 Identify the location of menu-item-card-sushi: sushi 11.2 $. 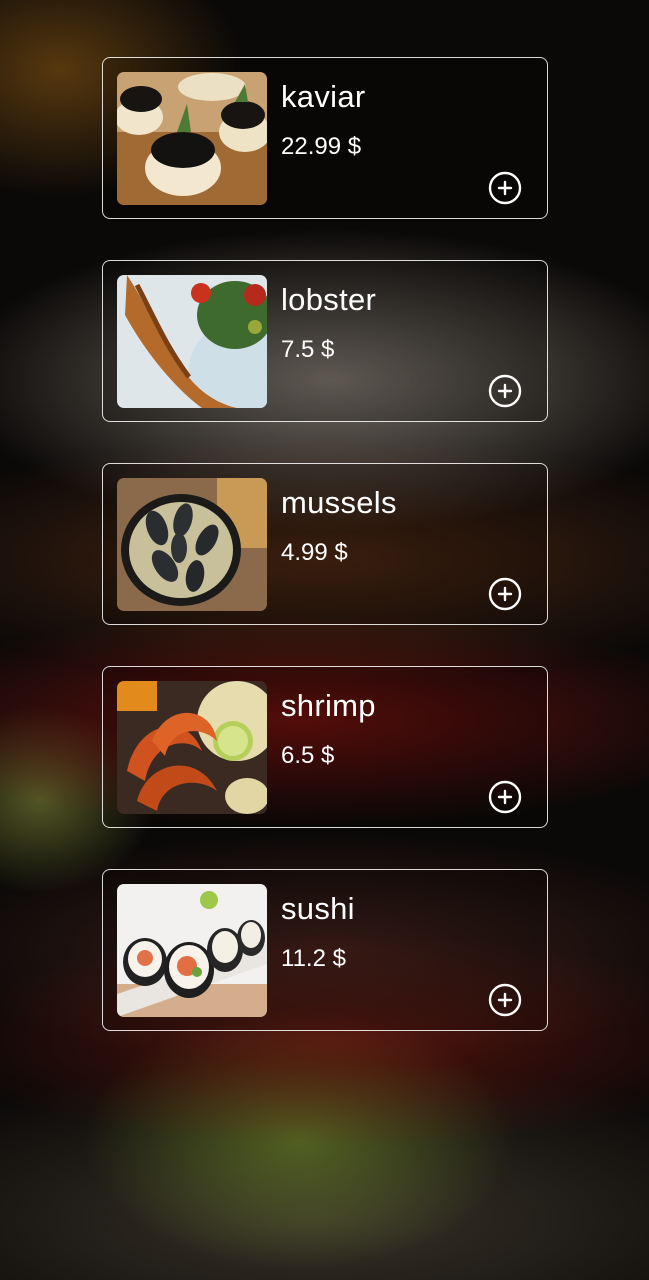
(325, 950).